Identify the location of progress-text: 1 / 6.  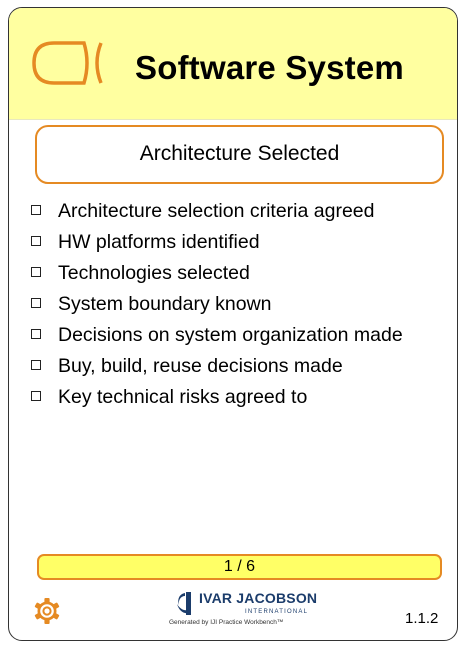
(239, 566).